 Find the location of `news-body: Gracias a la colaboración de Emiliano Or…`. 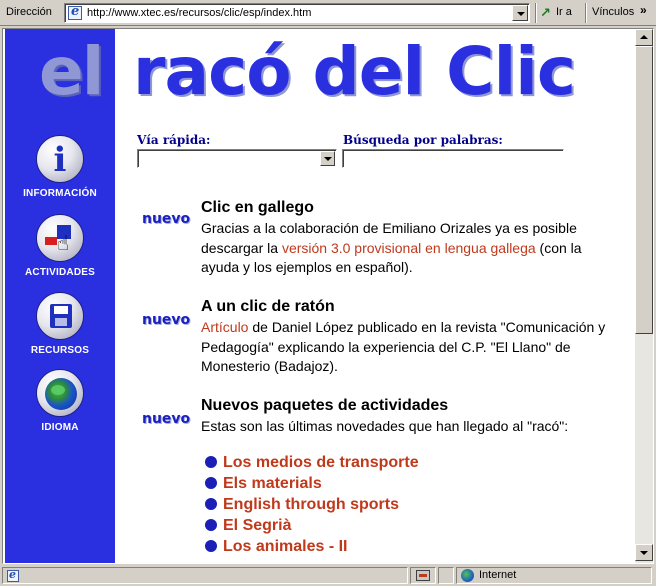

news-body: Gracias a la colaboración de Emiliano Or… is located at coordinates (411, 248).